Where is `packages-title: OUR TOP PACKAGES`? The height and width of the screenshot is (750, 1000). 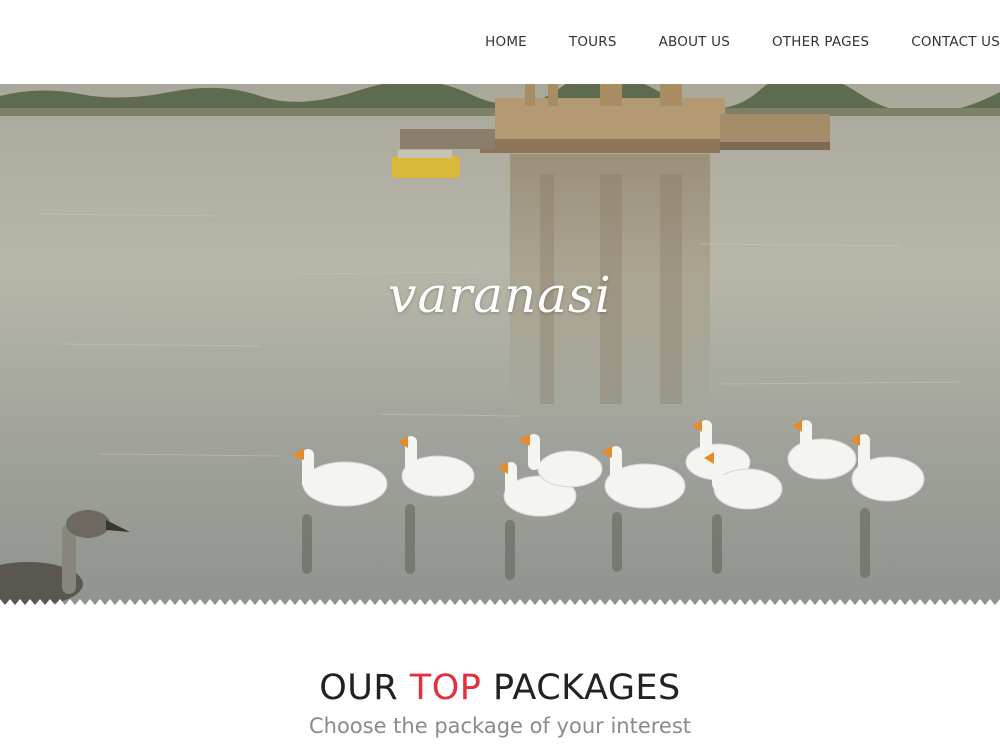 packages-title: OUR TOP PACKAGES is located at coordinates (500, 688).